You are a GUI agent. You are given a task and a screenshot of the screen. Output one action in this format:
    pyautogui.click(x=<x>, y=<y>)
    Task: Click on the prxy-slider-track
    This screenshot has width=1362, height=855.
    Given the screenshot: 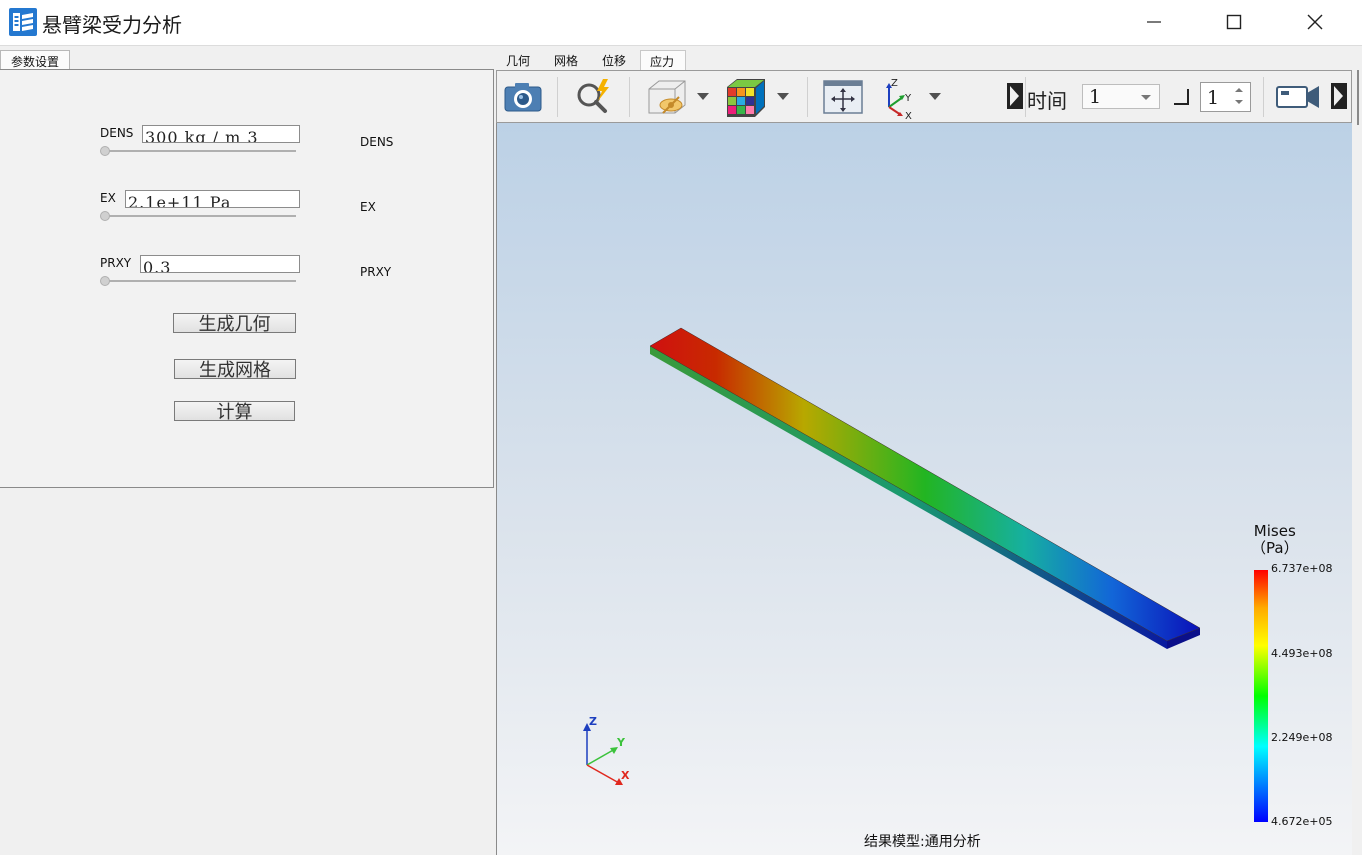 What is the action you would take?
    pyautogui.click(x=199, y=281)
    